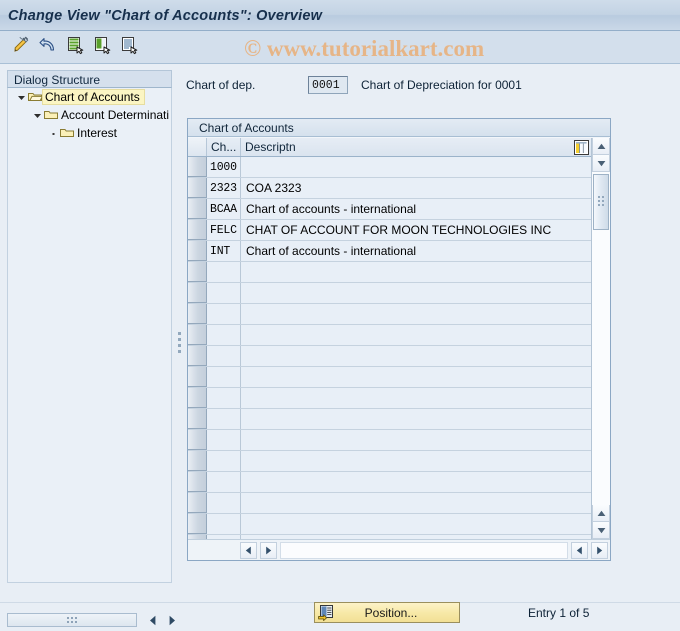  I want to click on scroll-page-up-button, so click(601, 513).